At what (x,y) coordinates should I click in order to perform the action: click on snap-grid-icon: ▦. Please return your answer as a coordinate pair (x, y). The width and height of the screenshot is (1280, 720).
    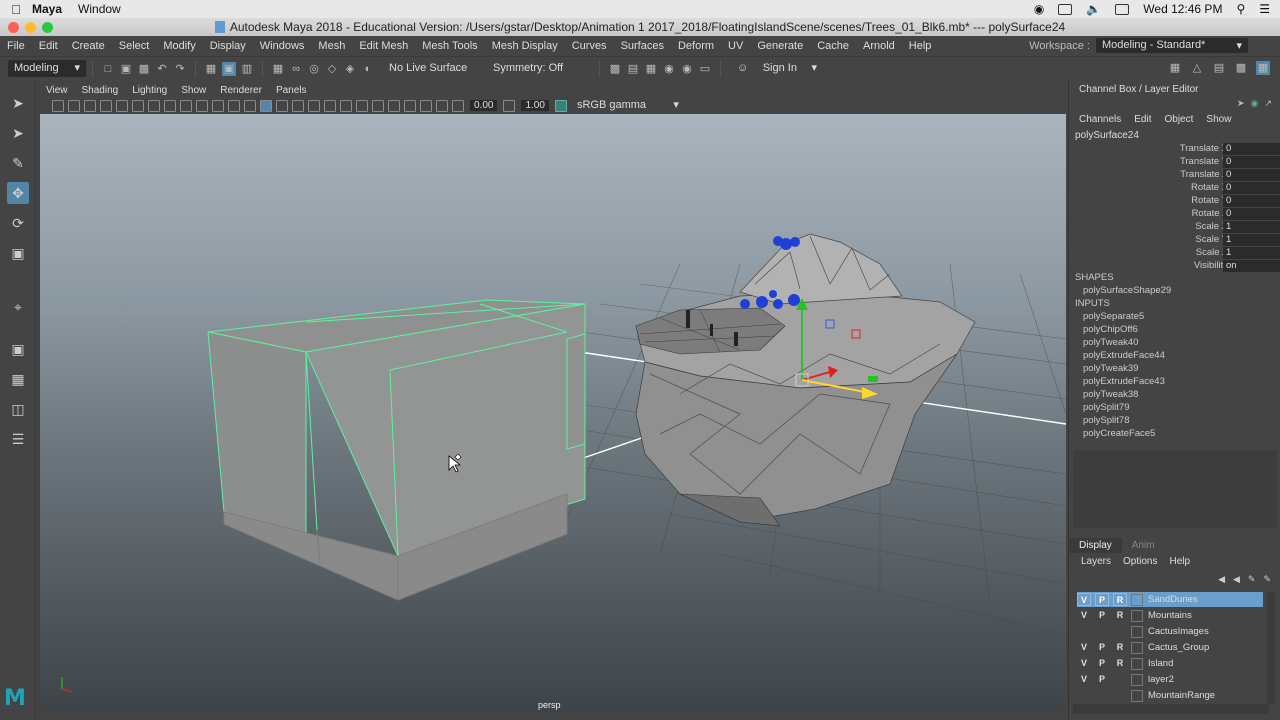
    Looking at the image, I should click on (278, 69).